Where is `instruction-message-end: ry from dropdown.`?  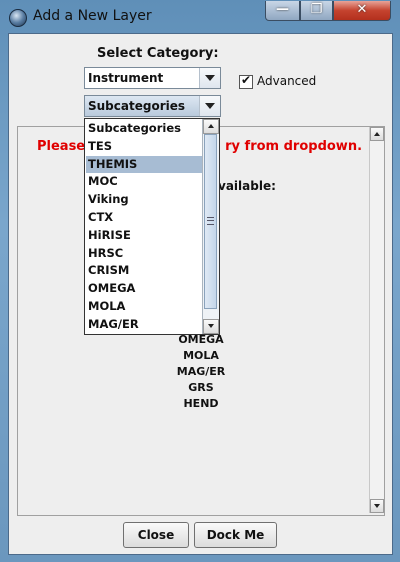 instruction-message-end: ry from dropdown. is located at coordinates (294, 146).